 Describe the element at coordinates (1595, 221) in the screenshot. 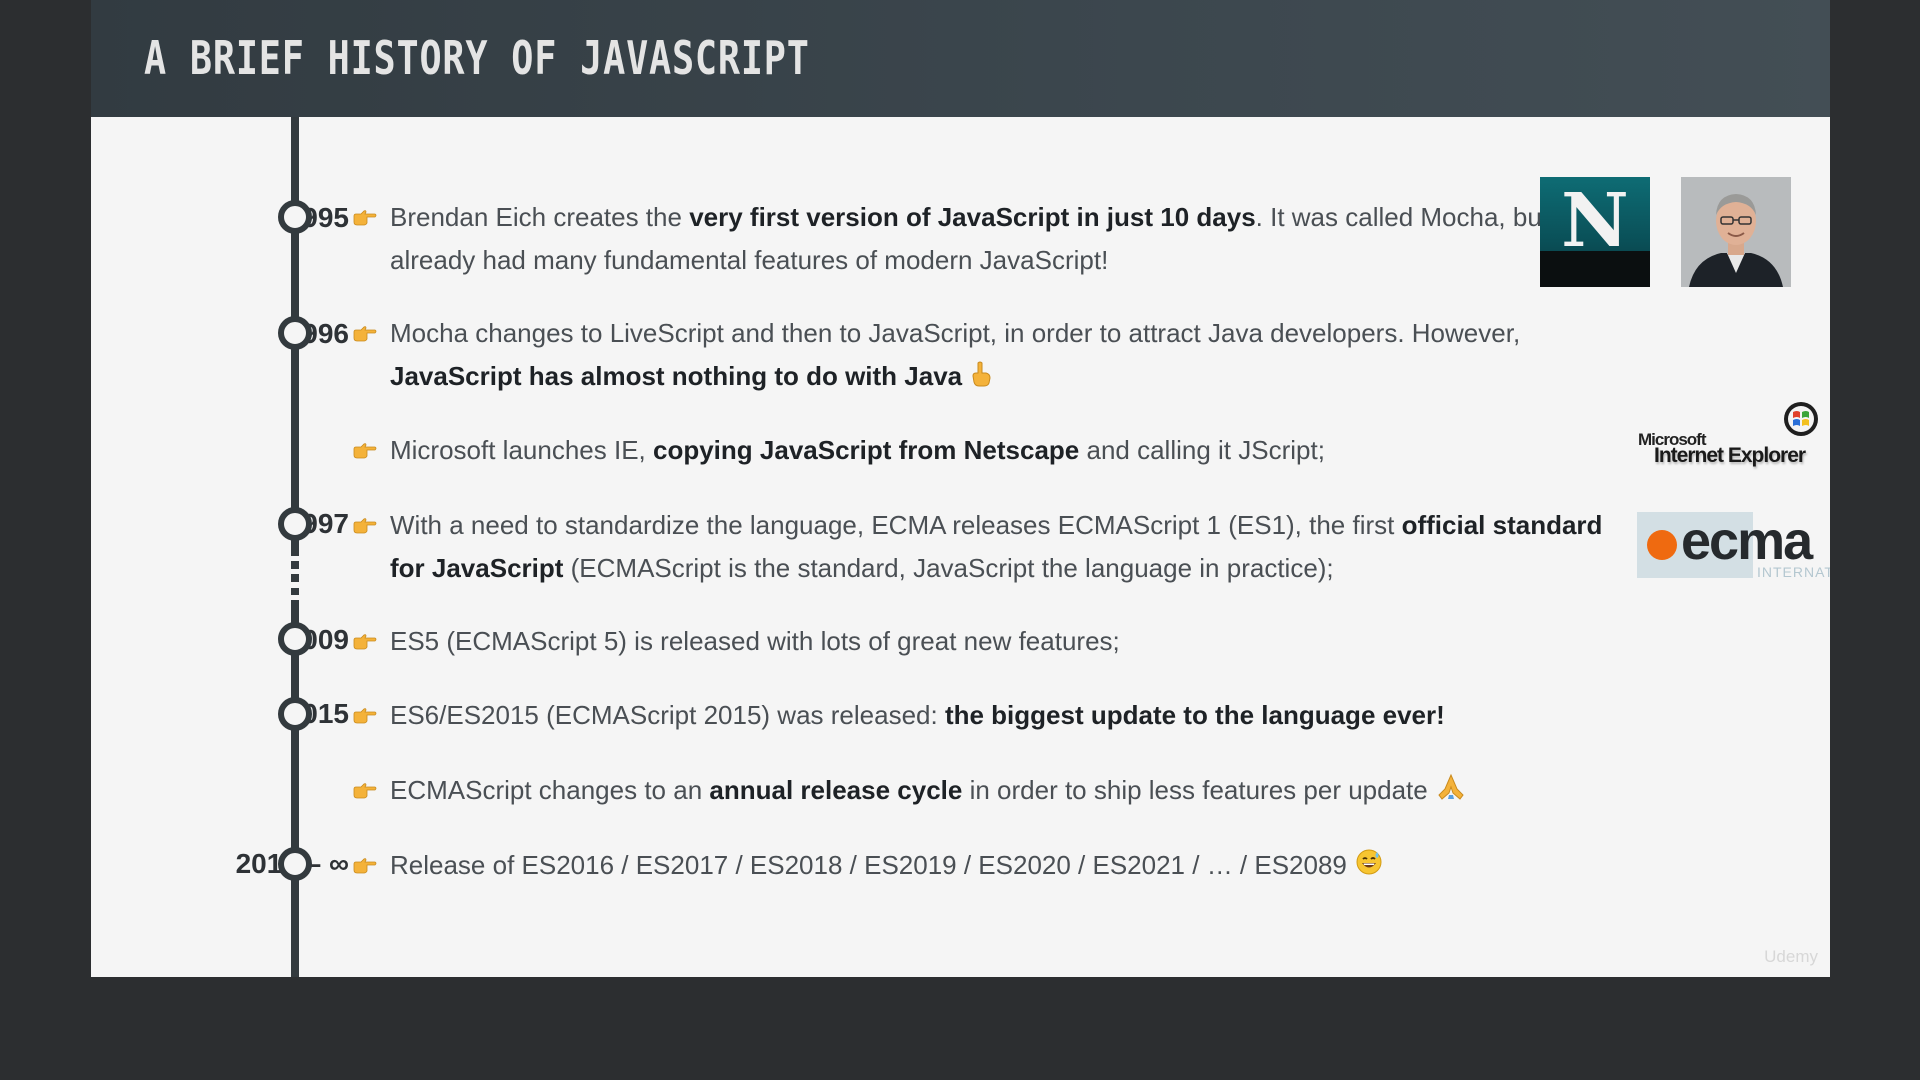

I see `netscape-logo-letter: N` at that location.